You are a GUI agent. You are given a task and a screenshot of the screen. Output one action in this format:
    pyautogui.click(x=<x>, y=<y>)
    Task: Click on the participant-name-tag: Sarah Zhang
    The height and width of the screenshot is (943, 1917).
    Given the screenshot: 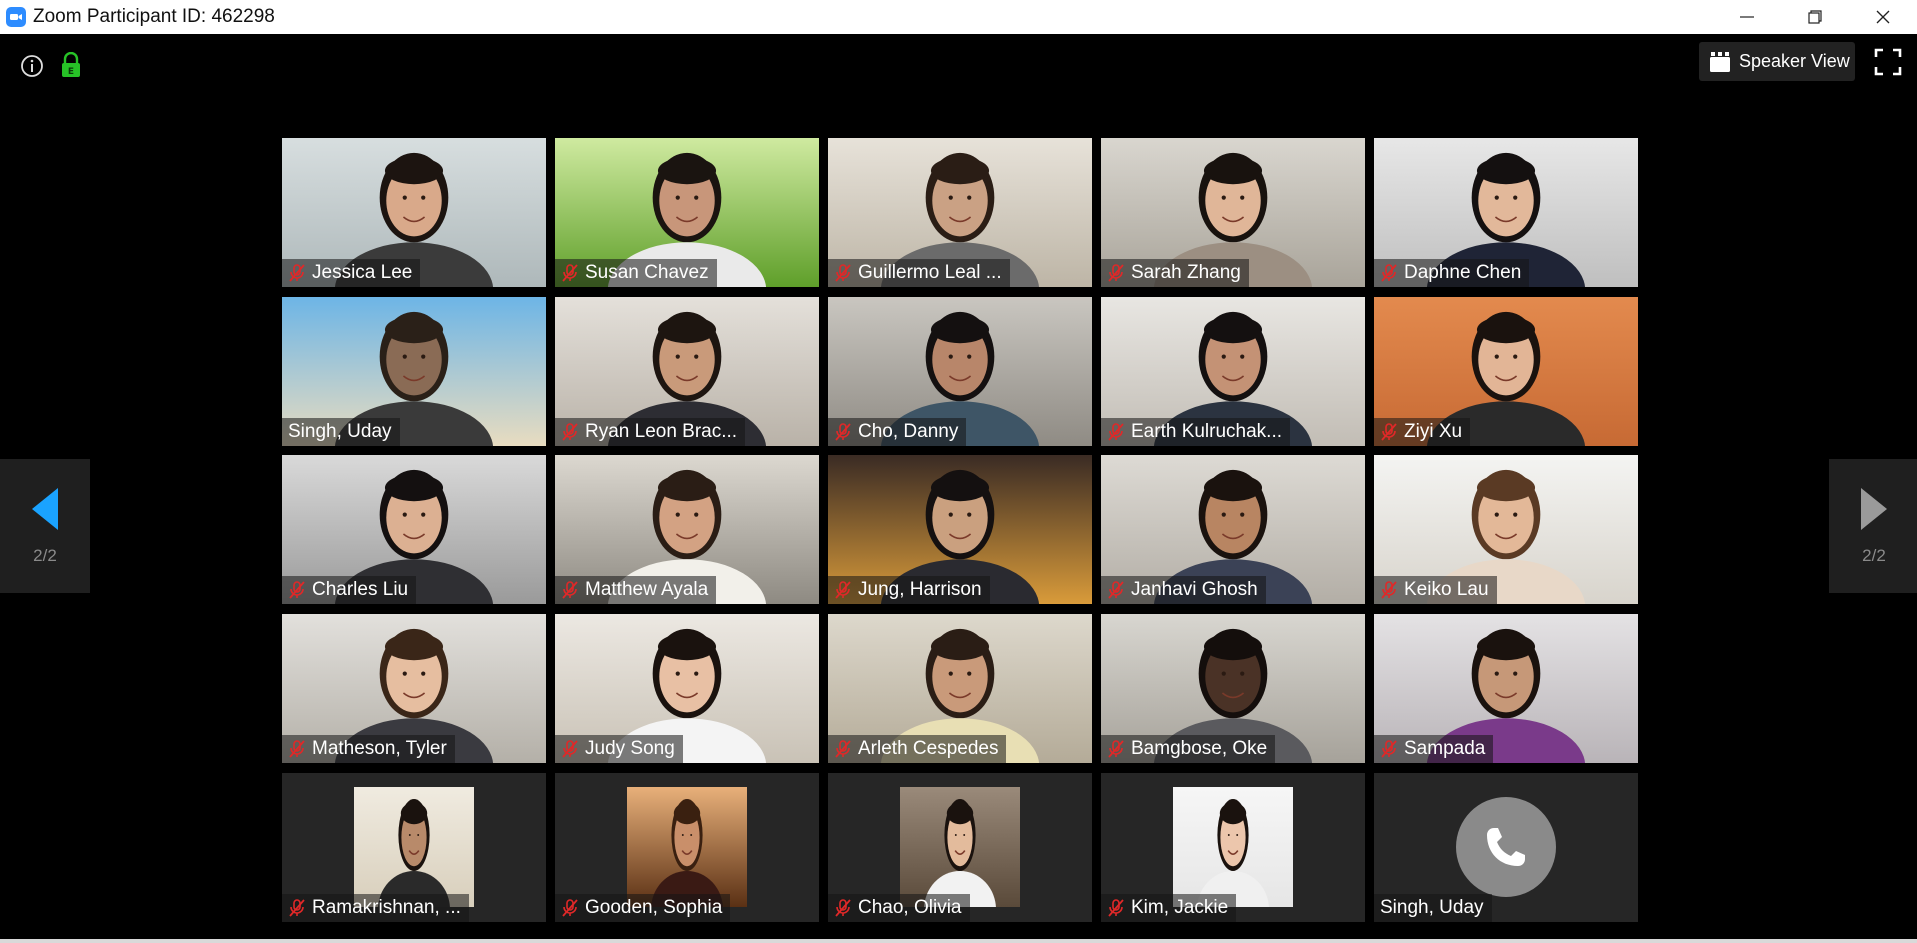 What is the action you would take?
    pyautogui.click(x=1175, y=273)
    